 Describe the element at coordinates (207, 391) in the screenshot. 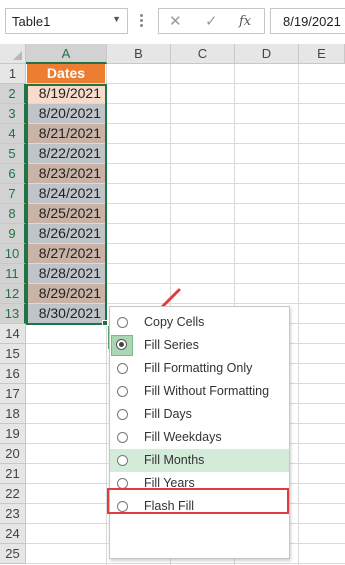

I see `menu-item-label: Fill Without Formatting` at that location.